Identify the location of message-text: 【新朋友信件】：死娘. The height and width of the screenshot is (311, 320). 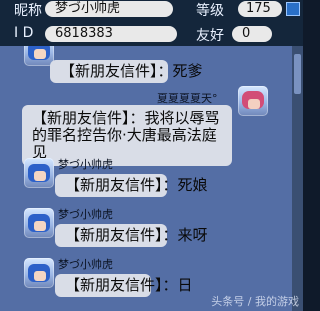
(131, 185).